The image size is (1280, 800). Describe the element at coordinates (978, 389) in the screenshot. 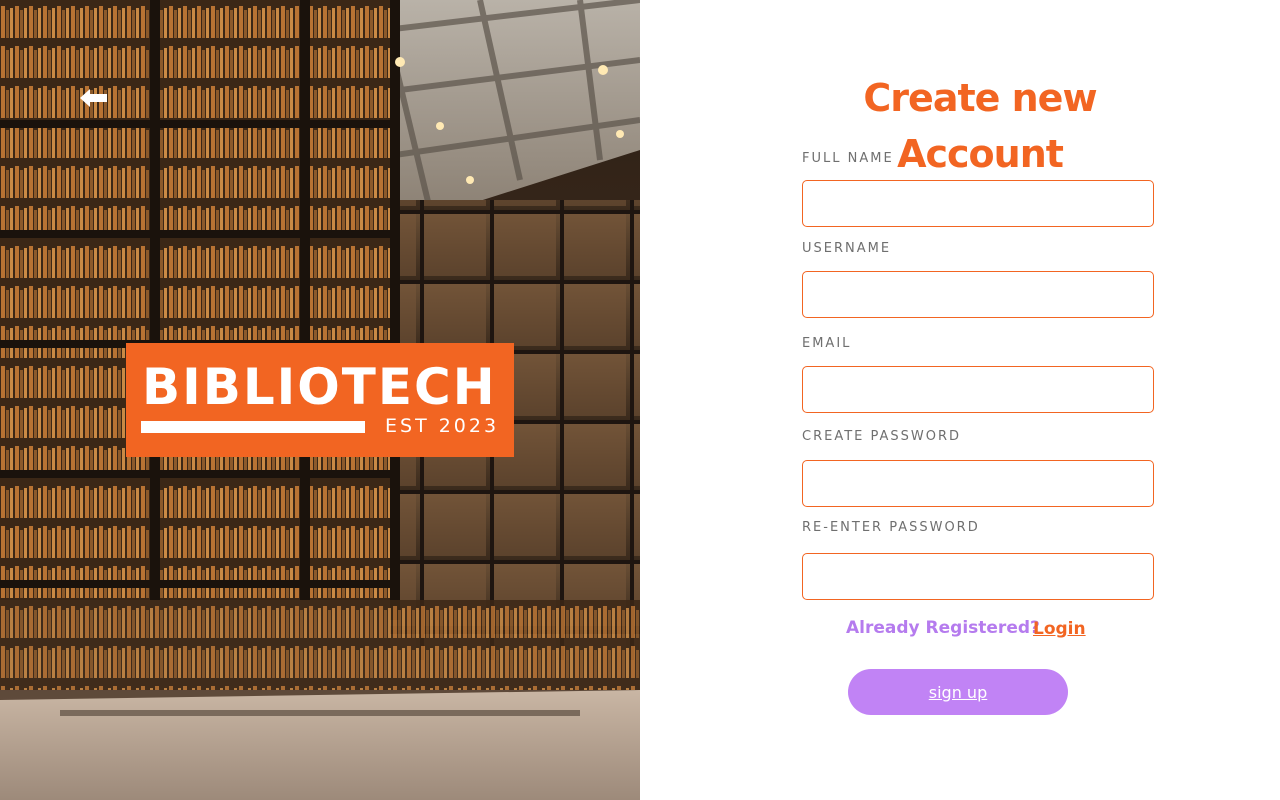

I see `email-input` at that location.